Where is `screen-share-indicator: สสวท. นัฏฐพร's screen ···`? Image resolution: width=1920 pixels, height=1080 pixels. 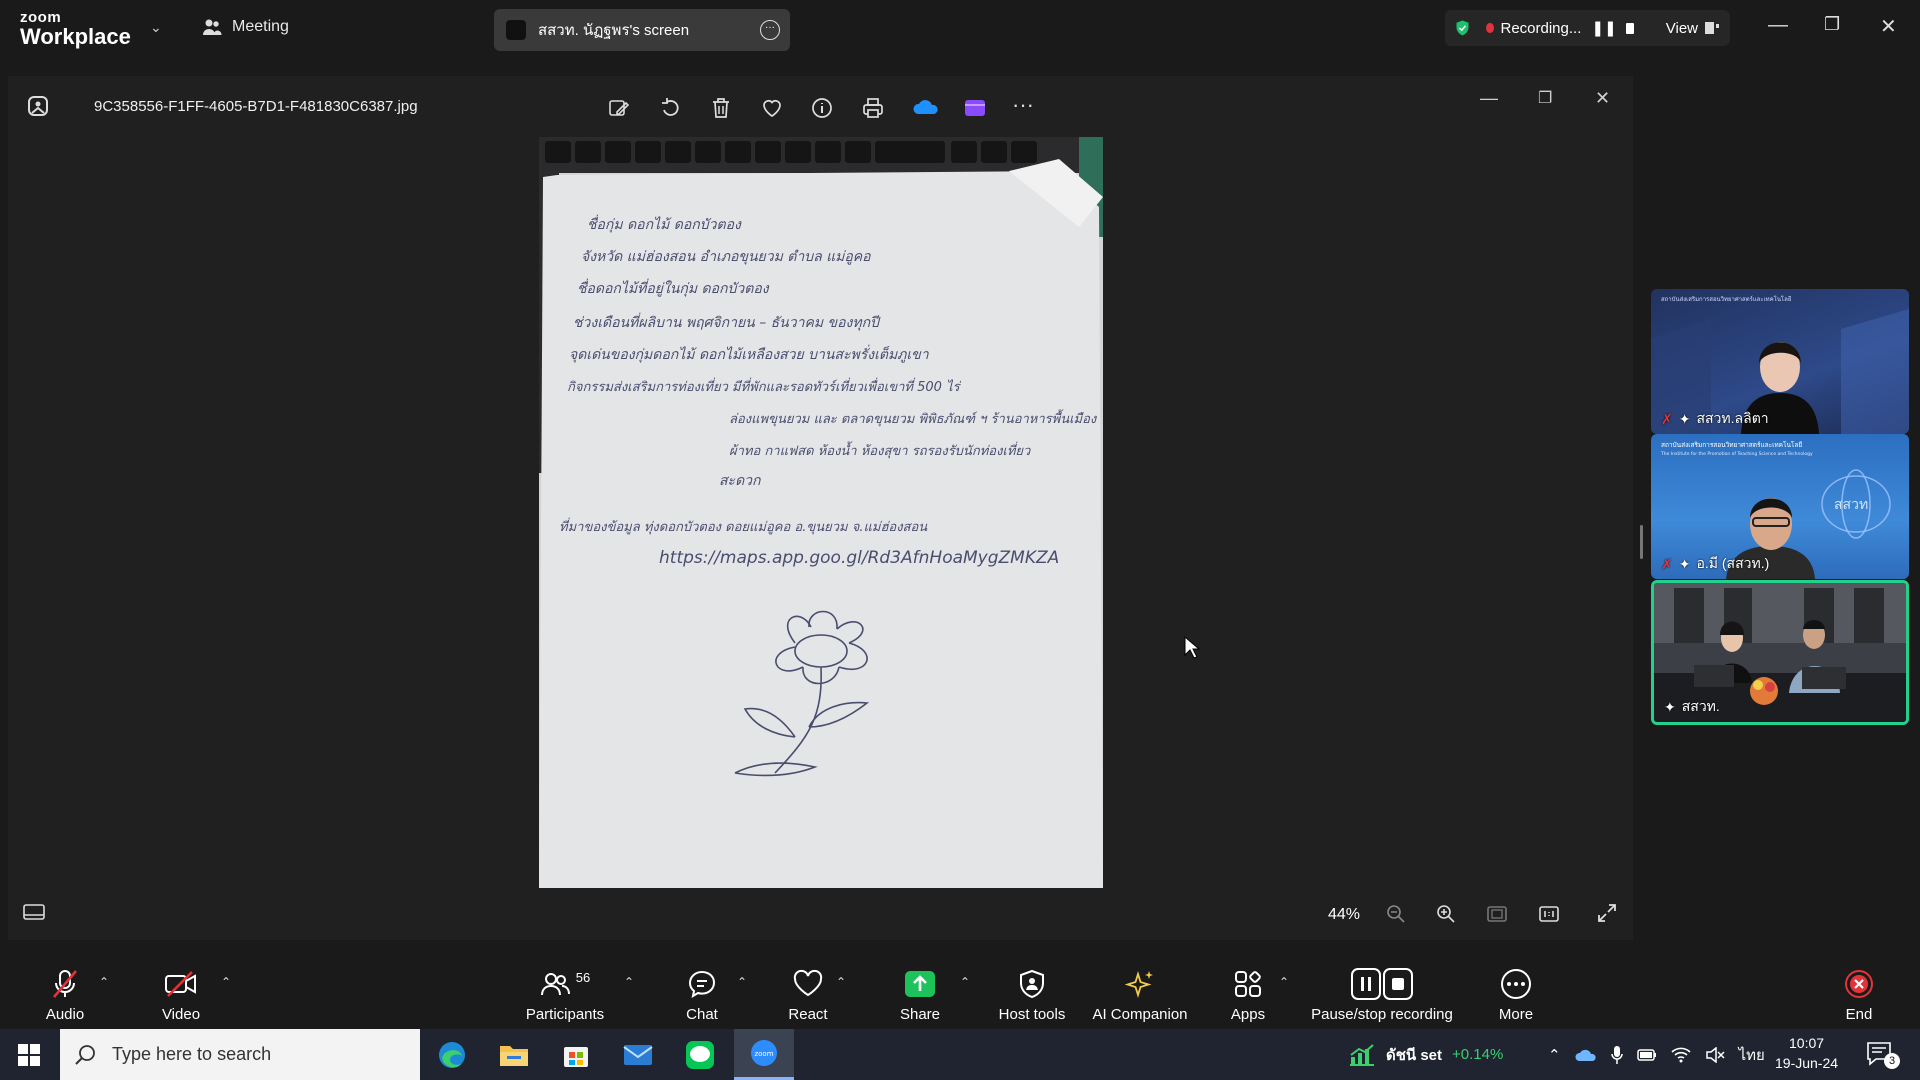
screen-share-indicator: สสวท. นัฏฐพร's screen ··· is located at coordinates (642, 30).